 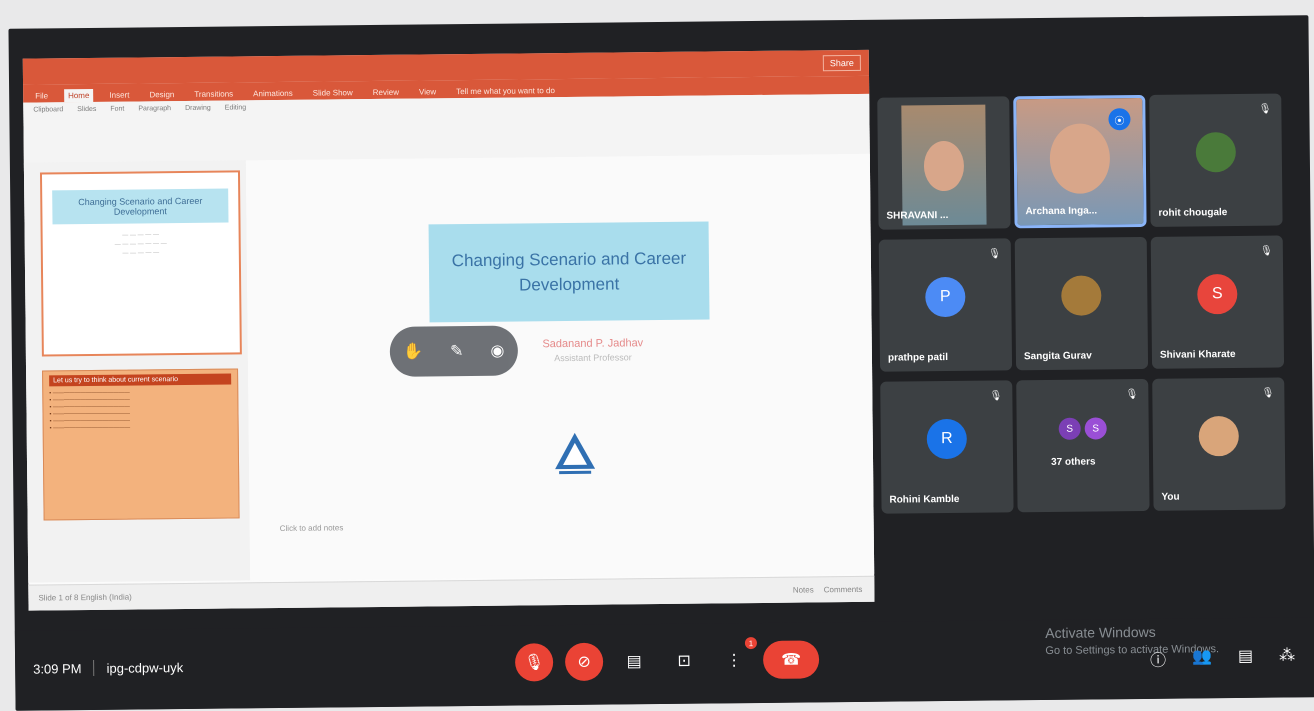 What do you see at coordinates (48, 136) in the screenshot?
I see `ribbon-group-clipboard: Clipboard` at bounding box center [48, 136].